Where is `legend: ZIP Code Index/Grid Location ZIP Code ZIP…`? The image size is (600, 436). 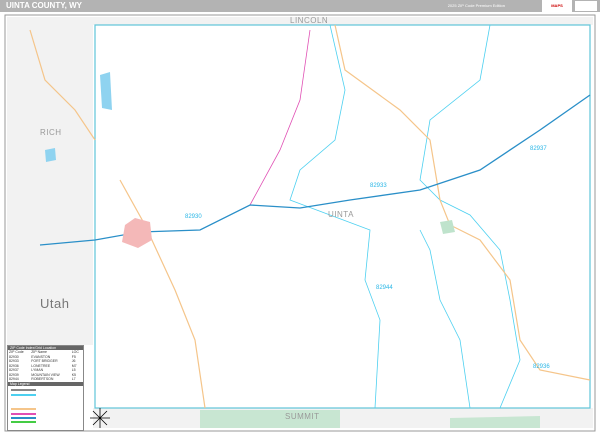
legend: ZIP Code Index/Grid Location ZIP Code ZIP… is located at coordinates (45, 388).